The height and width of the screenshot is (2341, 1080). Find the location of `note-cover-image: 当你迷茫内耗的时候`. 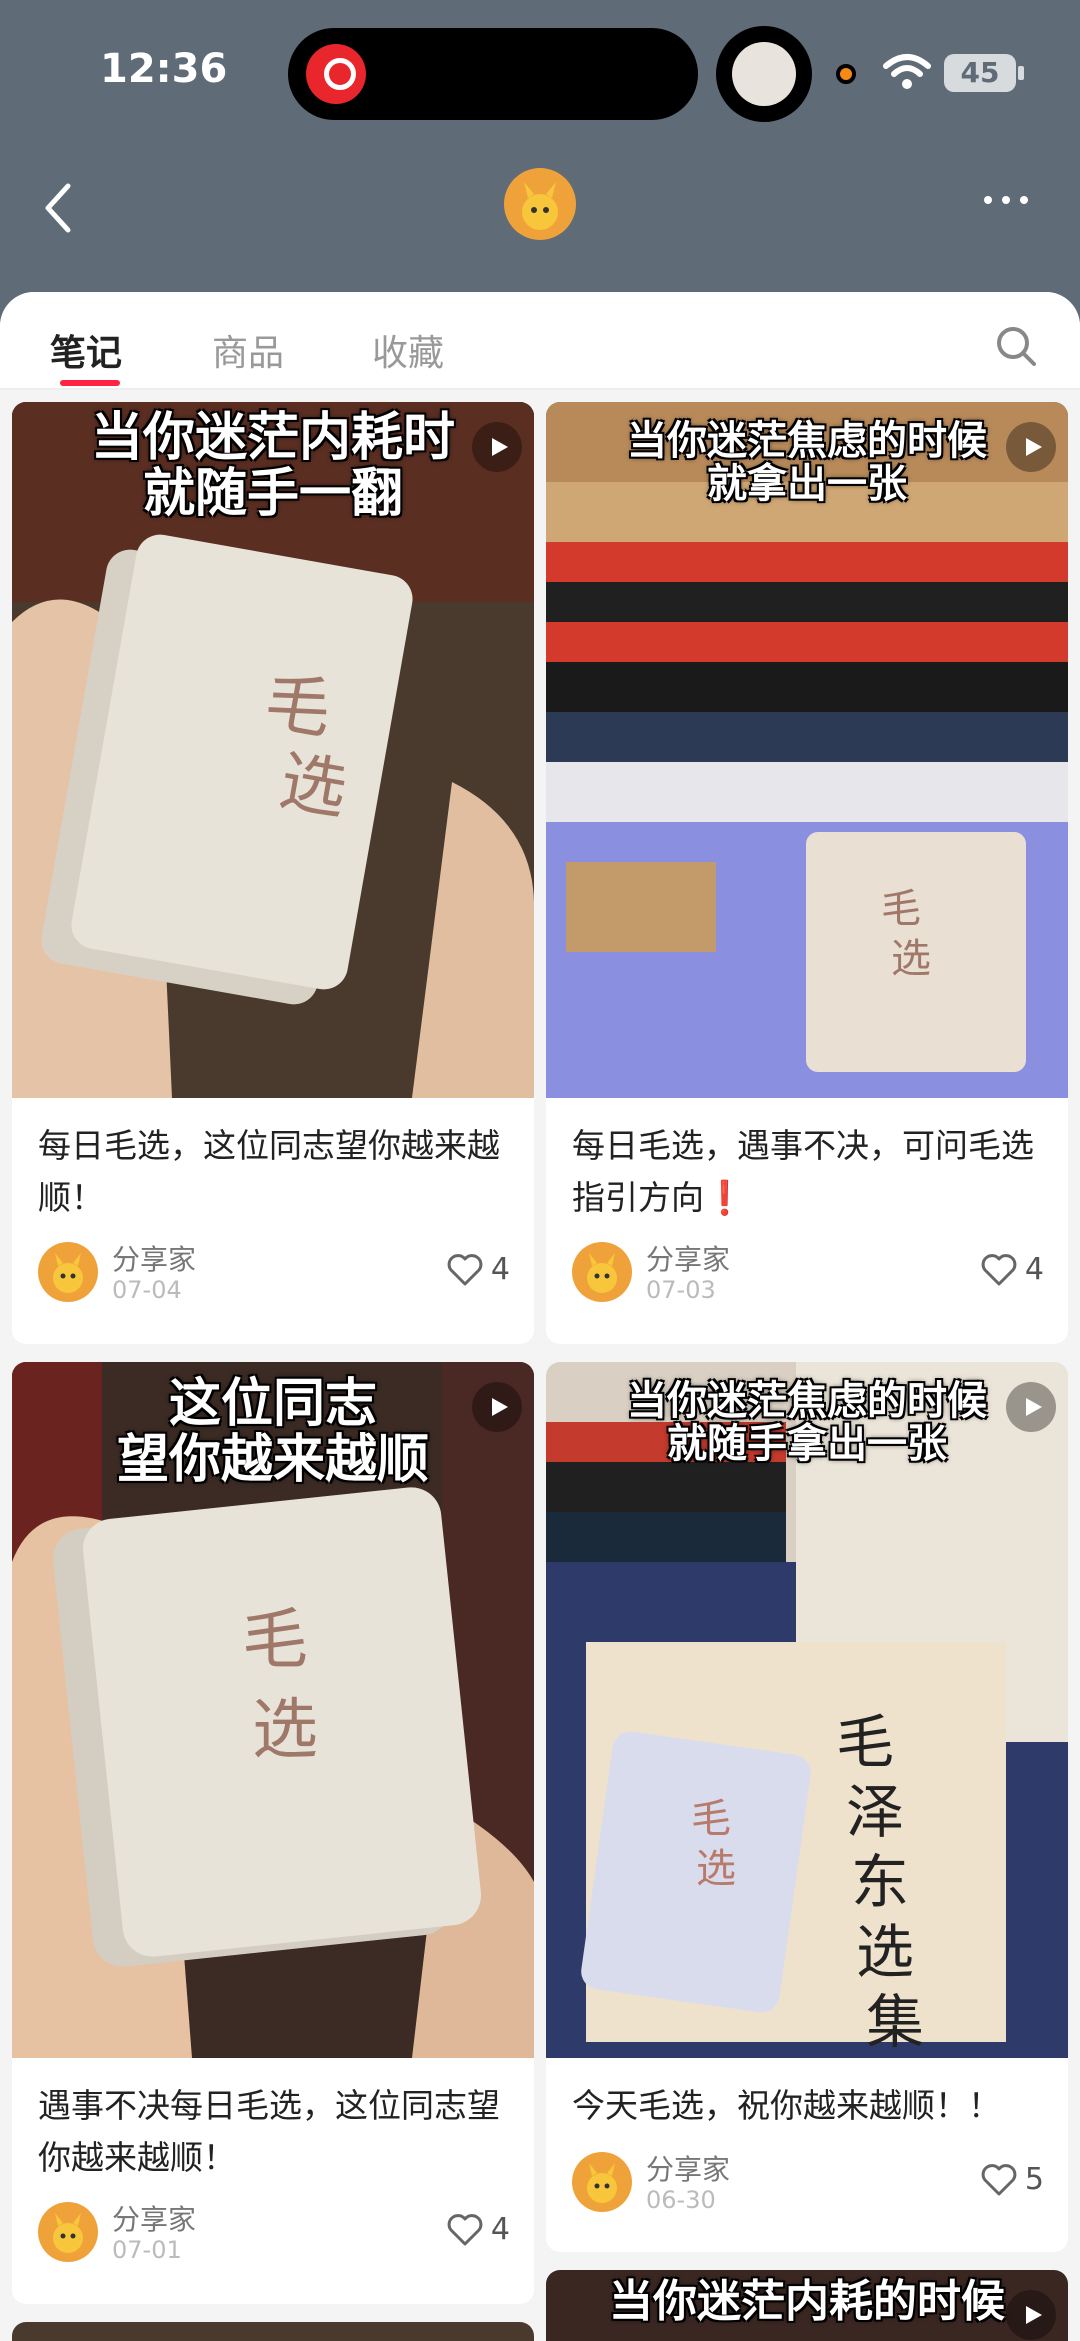

note-cover-image: 当你迷茫内耗的时候 is located at coordinates (807, 2305).